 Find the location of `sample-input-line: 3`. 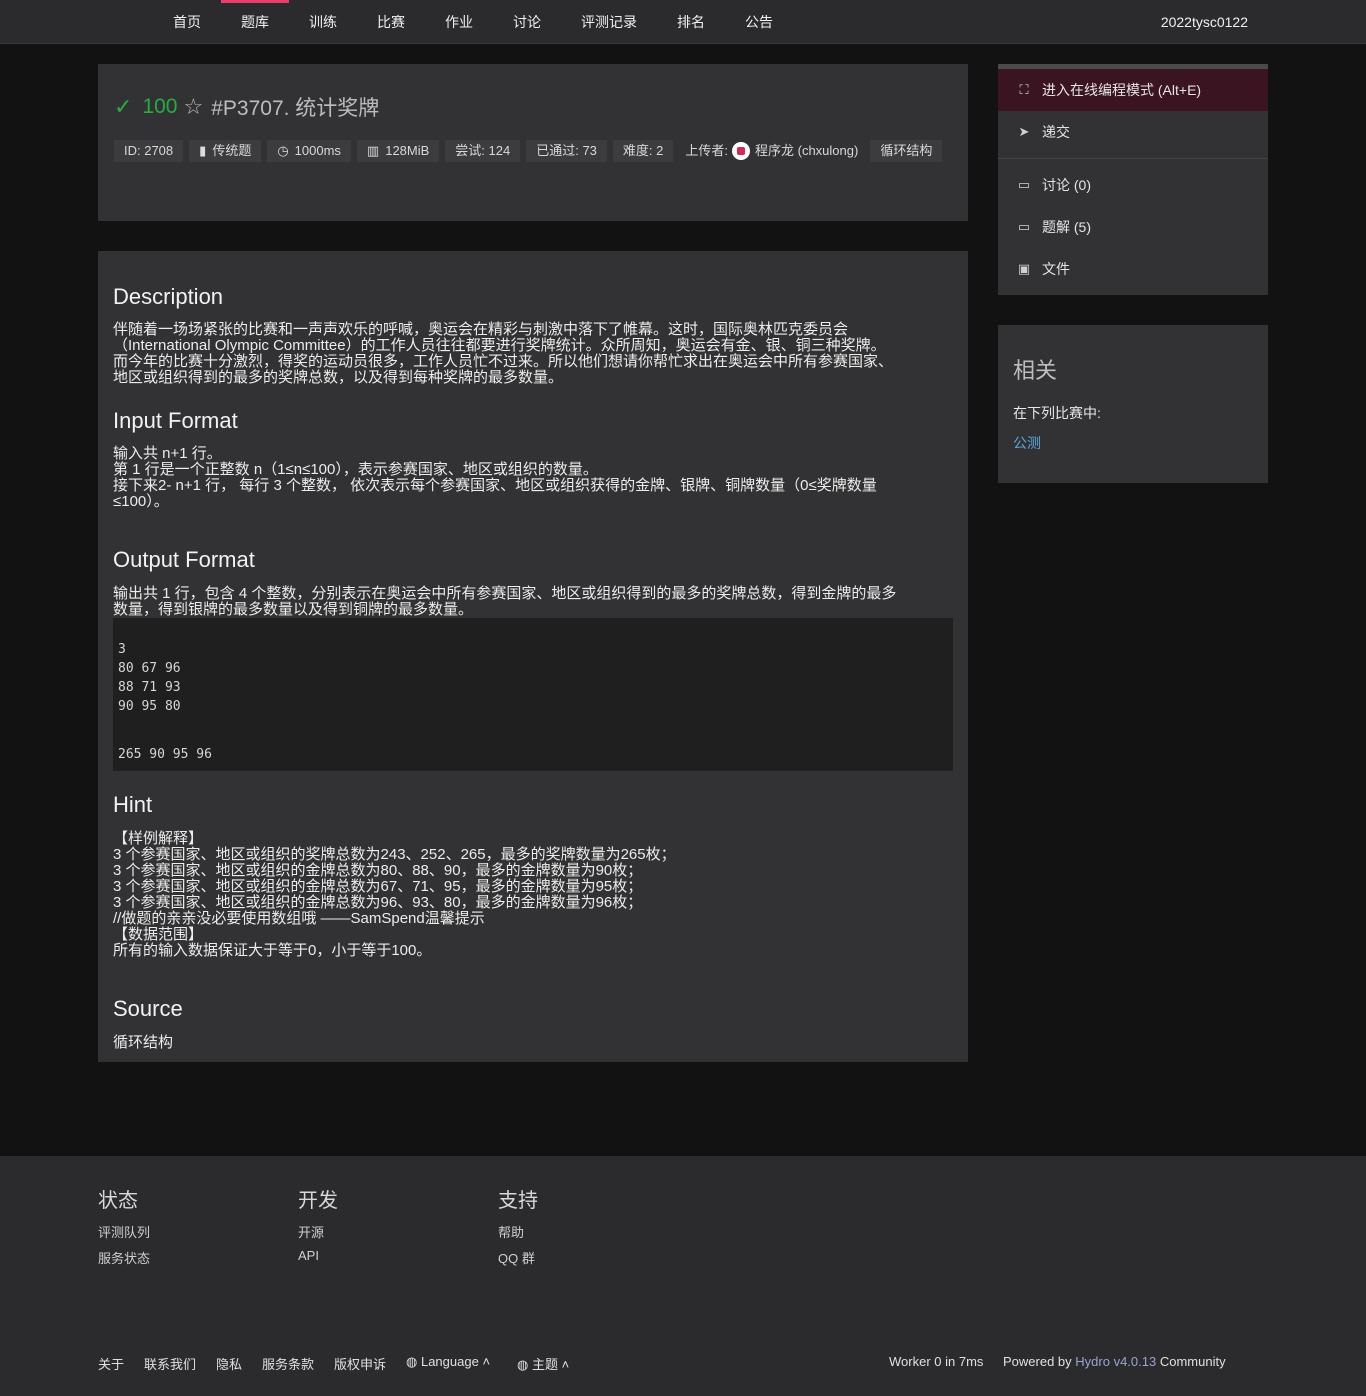

sample-input-line: 3 is located at coordinates (122, 649).